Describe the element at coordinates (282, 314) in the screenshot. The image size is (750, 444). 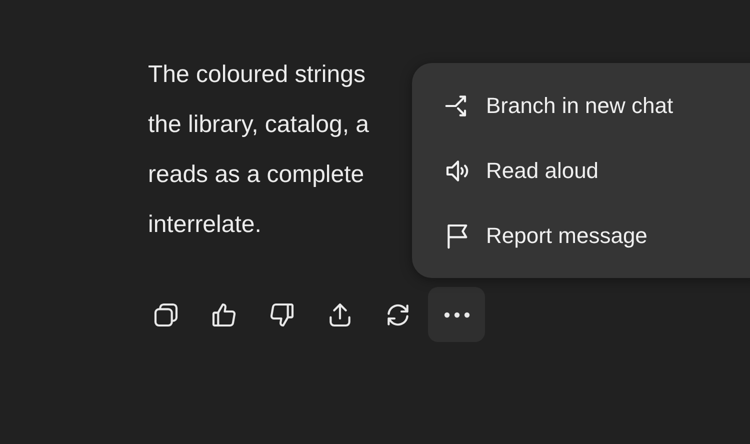
I see `thumbs-down-icon` at that location.